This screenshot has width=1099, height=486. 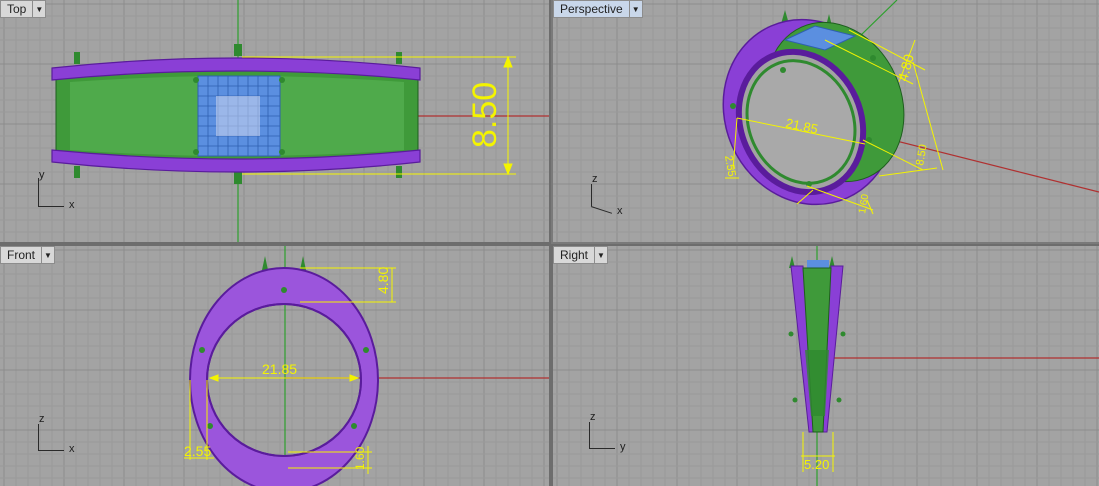 What do you see at coordinates (816, 464) in the screenshot?
I see `dim-right-width: 5.20` at bounding box center [816, 464].